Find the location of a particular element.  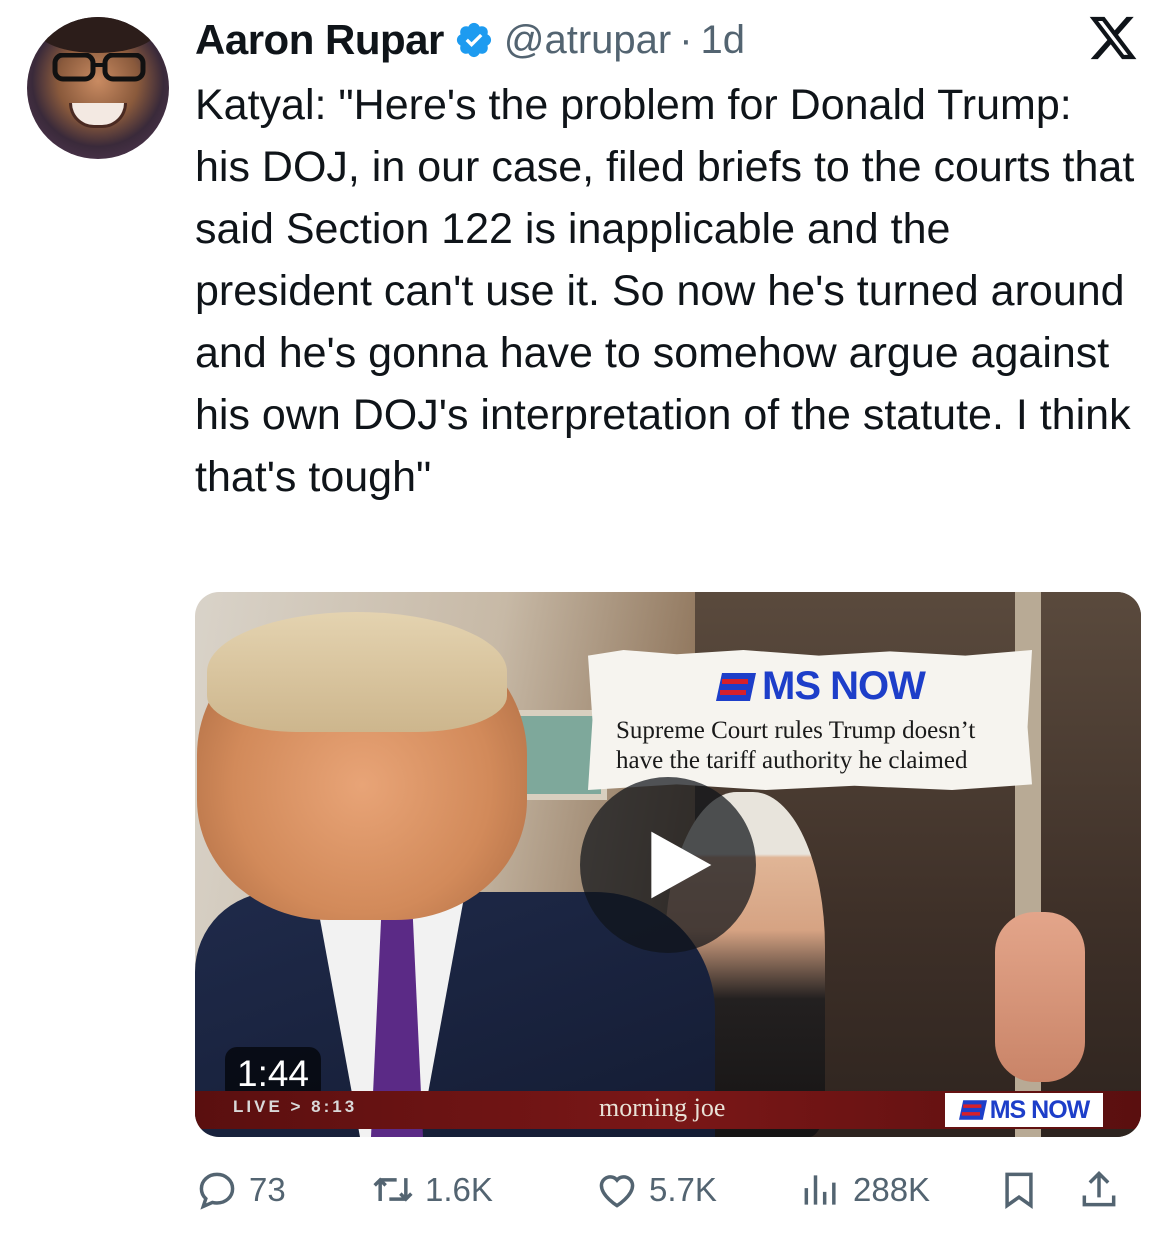

play-button is located at coordinates (668, 865).